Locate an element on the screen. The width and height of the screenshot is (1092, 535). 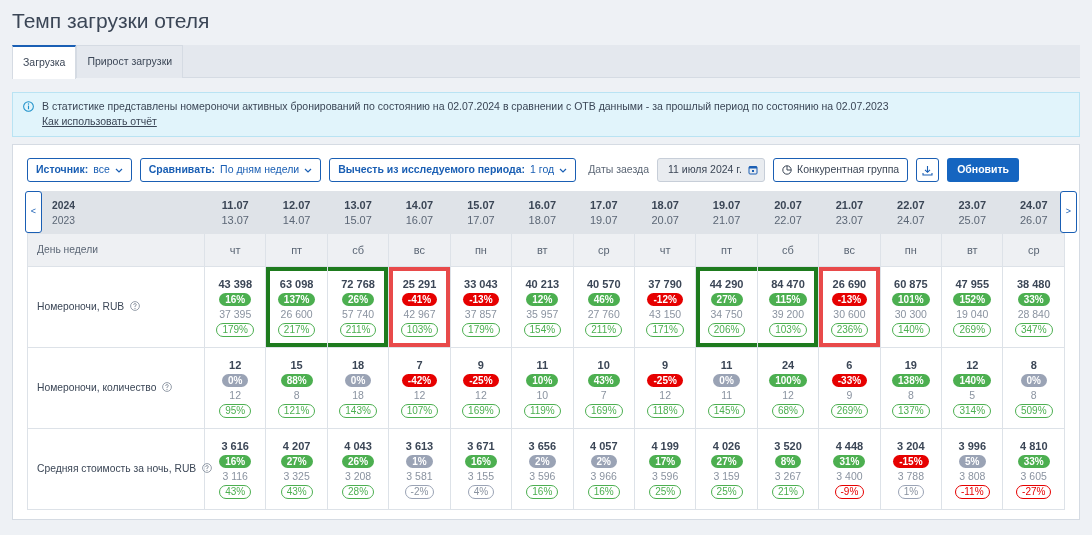
filter-dropdown: Вычесть из исследуемого периода: 1 год is located at coordinates (453, 170).